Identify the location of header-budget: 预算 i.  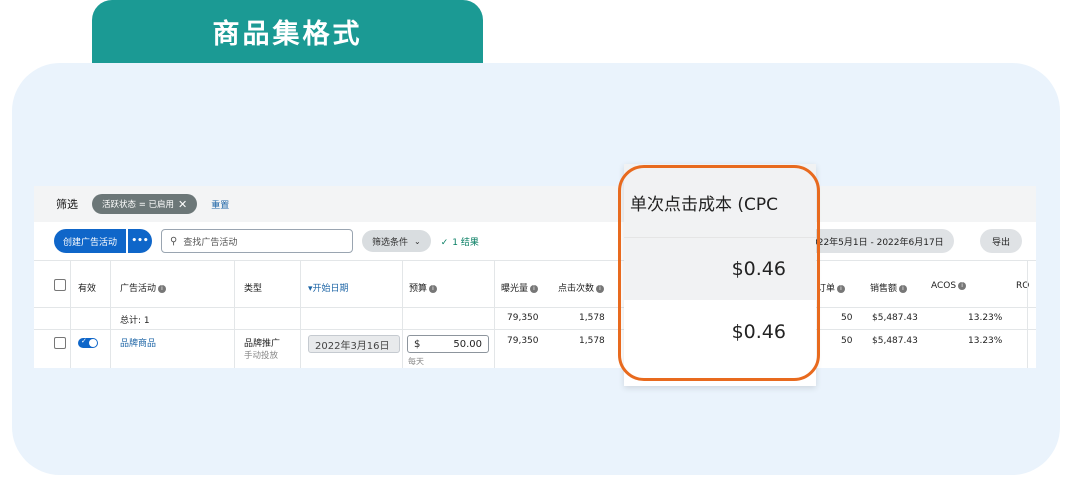
(423, 287).